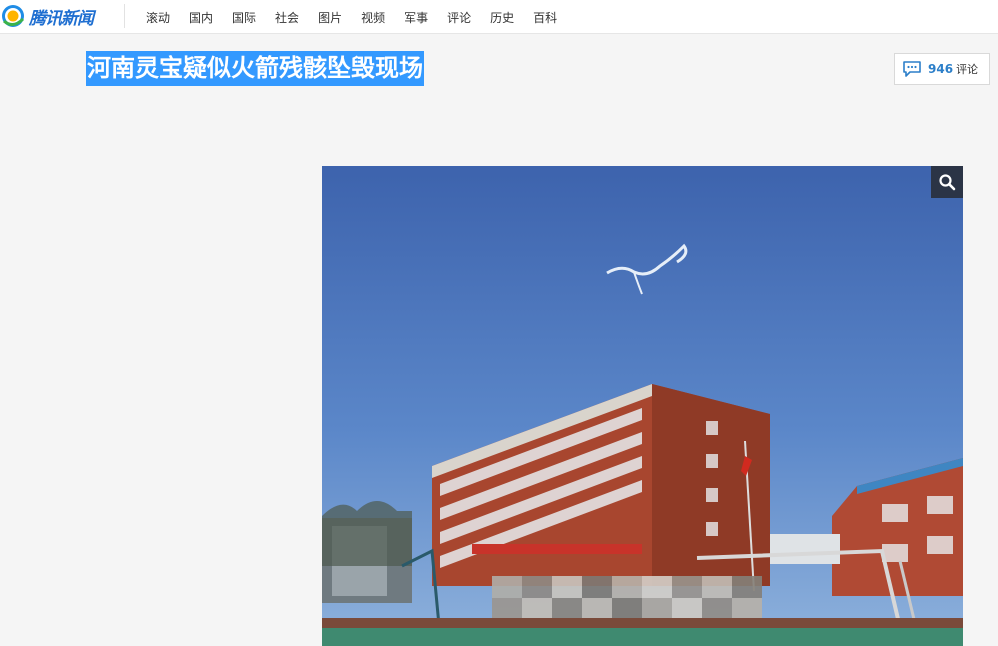 The height and width of the screenshot is (646, 998). What do you see at coordinates (158, 17) in the screenshot?
I see `nav-item-gundong: 滚动` at bounding box center [158, 17].